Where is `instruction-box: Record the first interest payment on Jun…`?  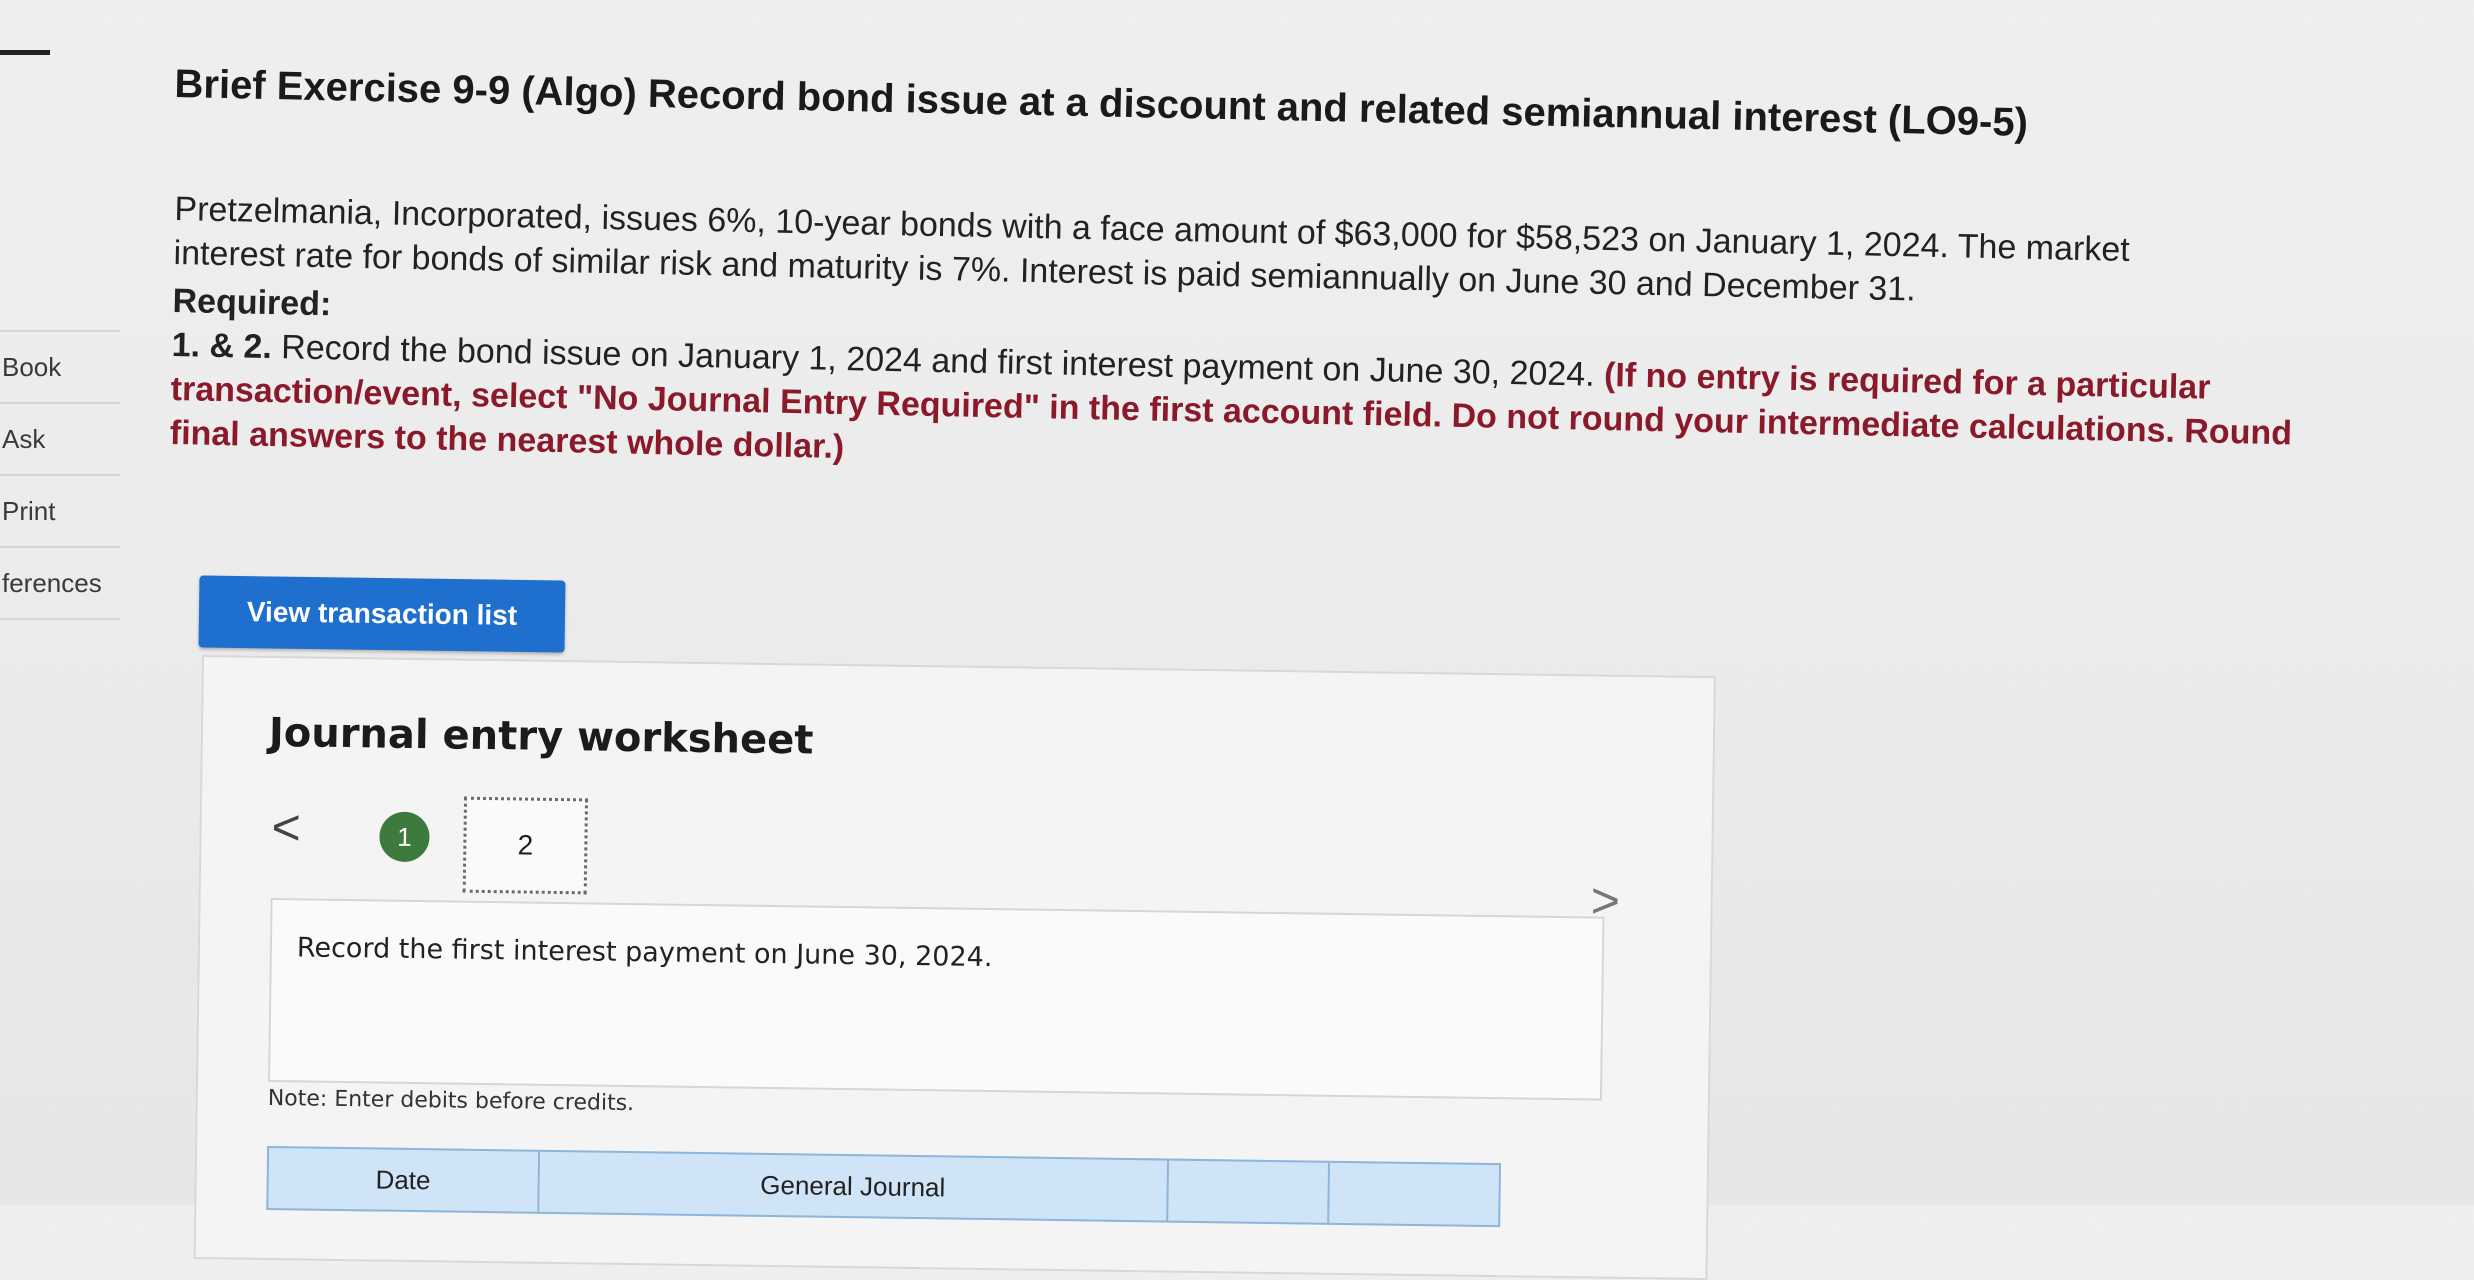
instruction-box: Record the first interest payment on Jun… is located at coordinates (936, 999).